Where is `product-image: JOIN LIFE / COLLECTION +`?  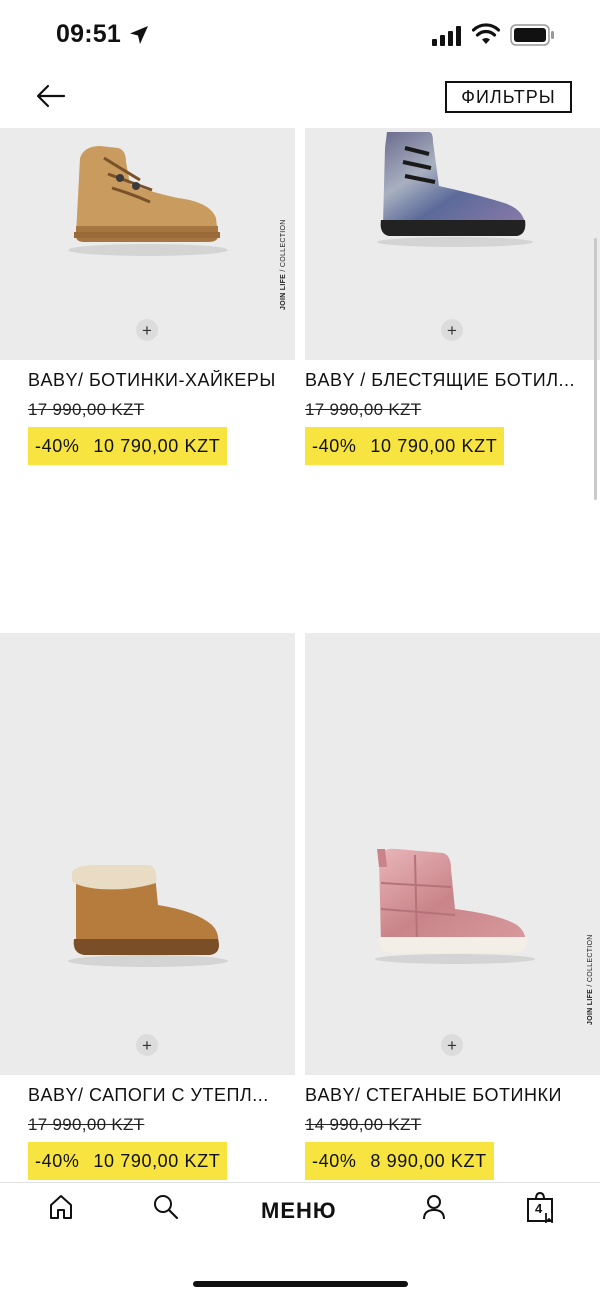 product-image: JOIN LIFE / COLLECTION + is located at coordinates (147, 244).